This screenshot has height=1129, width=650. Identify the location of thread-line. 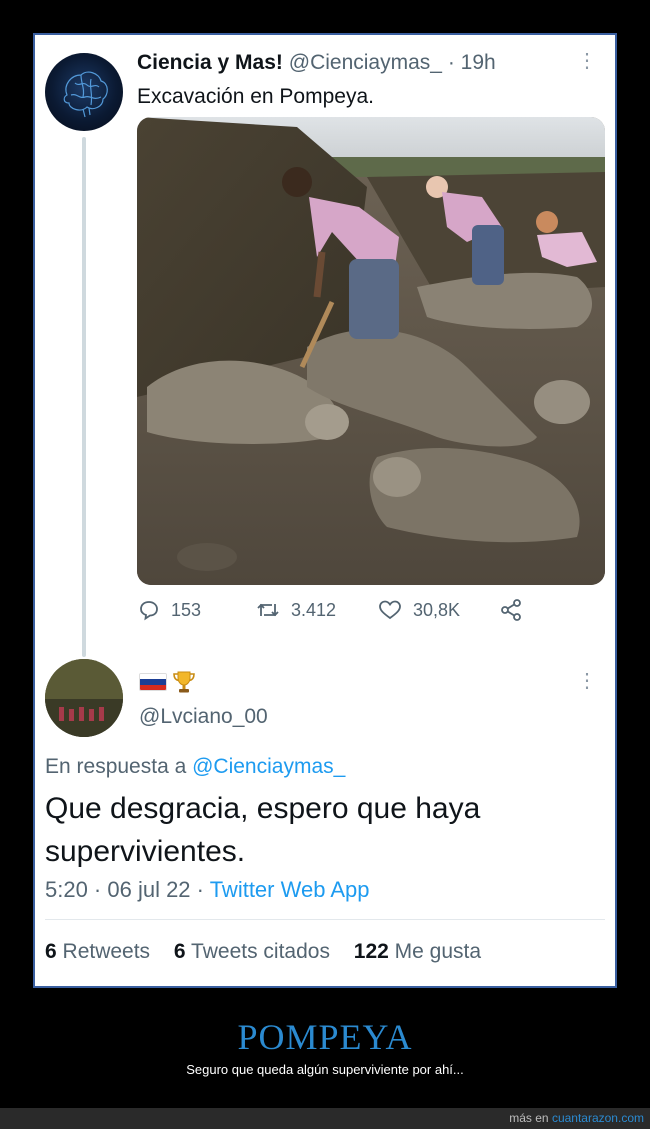
(84, 397).